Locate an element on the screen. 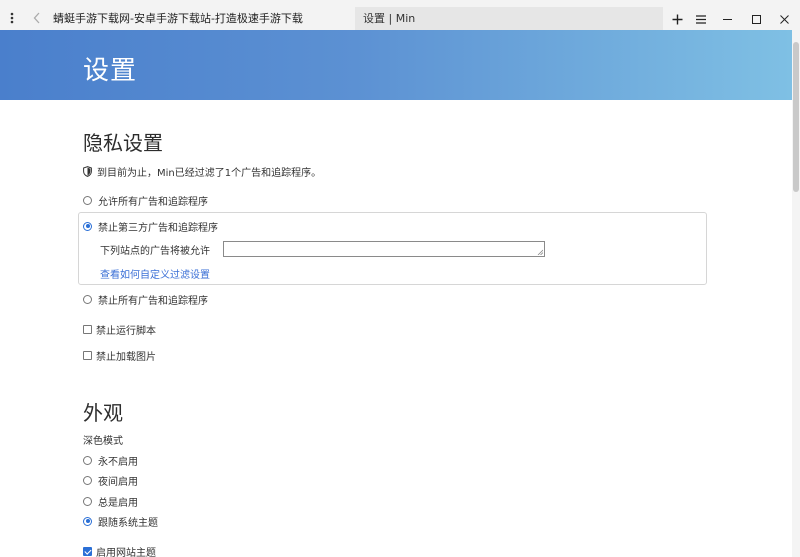 The width and height of the screenshot is (800, 557). dark-mode-label: 深色模式 is located at coordinates (103, 441).